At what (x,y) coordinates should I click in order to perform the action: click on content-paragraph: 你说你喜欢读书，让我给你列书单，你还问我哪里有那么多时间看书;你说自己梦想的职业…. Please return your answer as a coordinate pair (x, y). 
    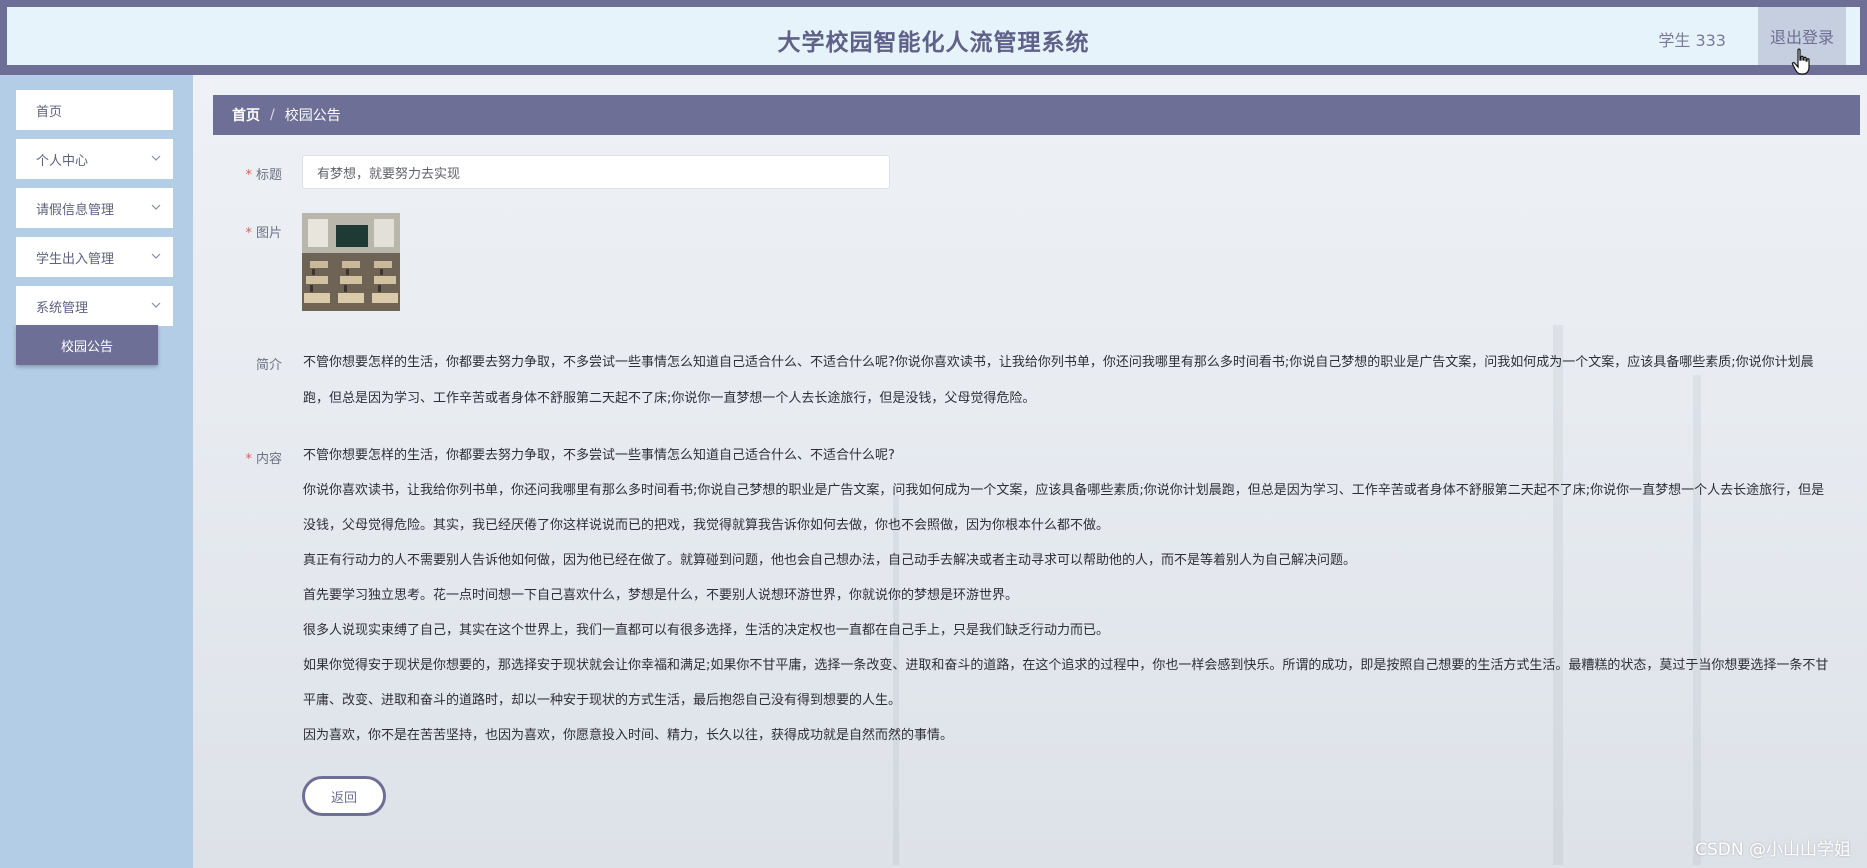
    Looking at the image, I should click on (1064, 508).